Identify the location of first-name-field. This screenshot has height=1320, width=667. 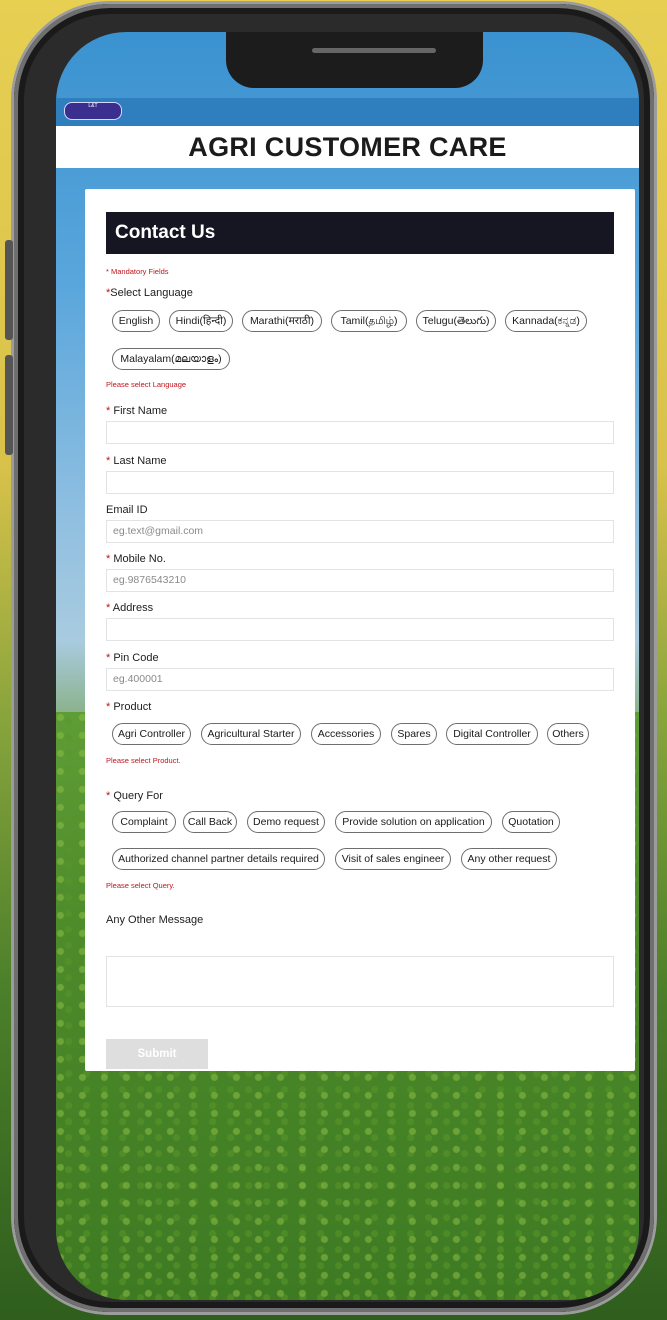
(360, 432).